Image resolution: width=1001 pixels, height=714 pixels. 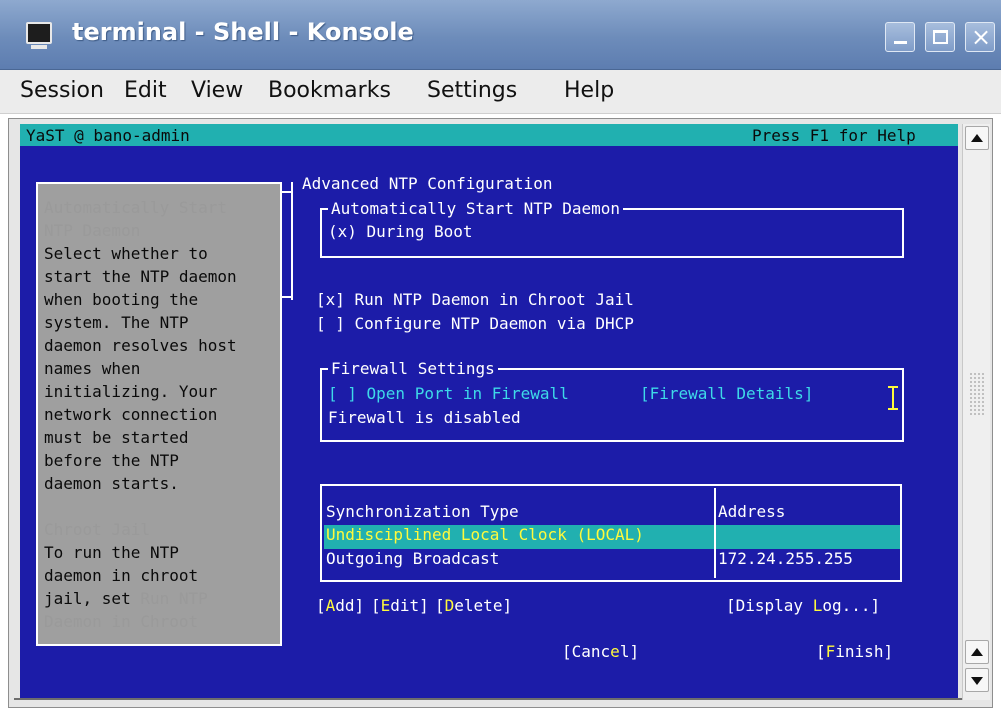 I want to click on frame-line, so click(x=292, y=241).